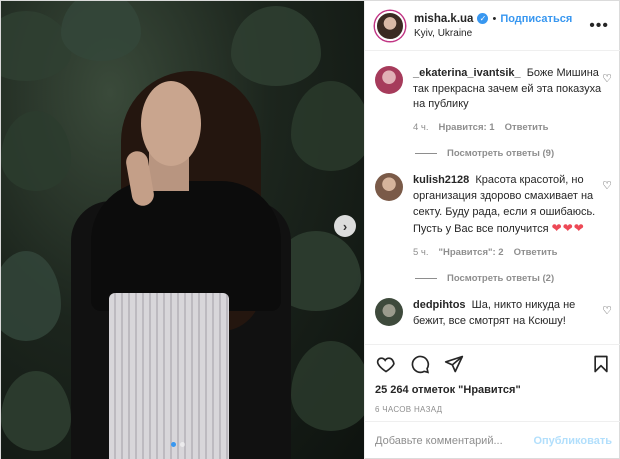 Image resolution: width=620 pixels, height=459 pixels. I want to click on comment-meta: 4 ч. Нравится: 1 Ответить, so click(508, 127).